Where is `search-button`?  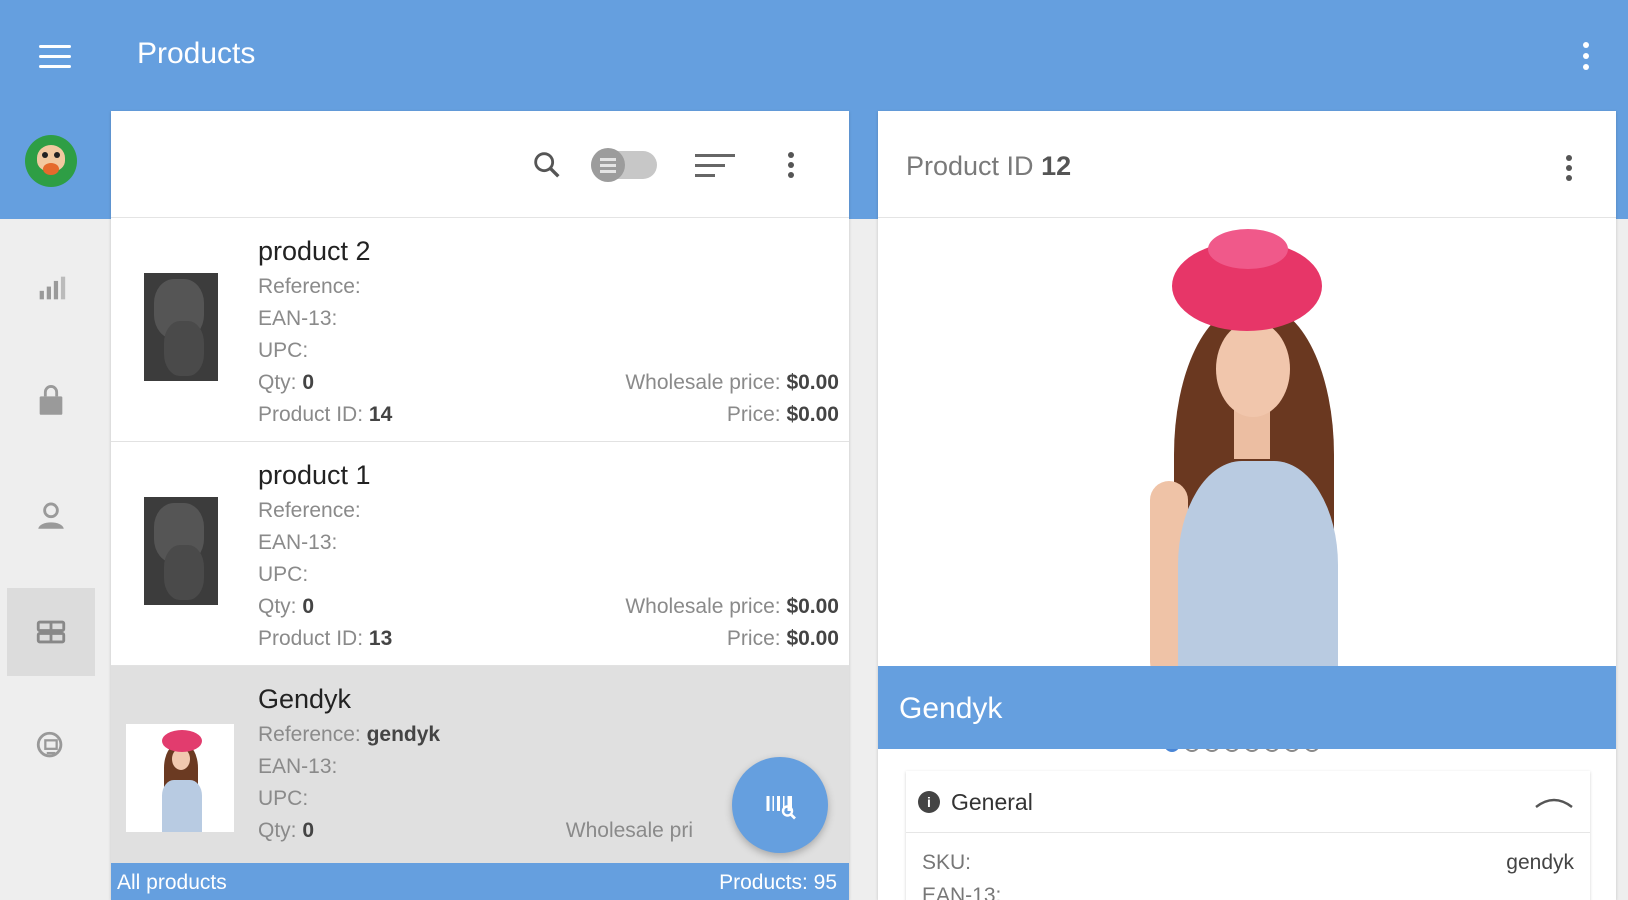 search-button is located at coordinates (547, 165).